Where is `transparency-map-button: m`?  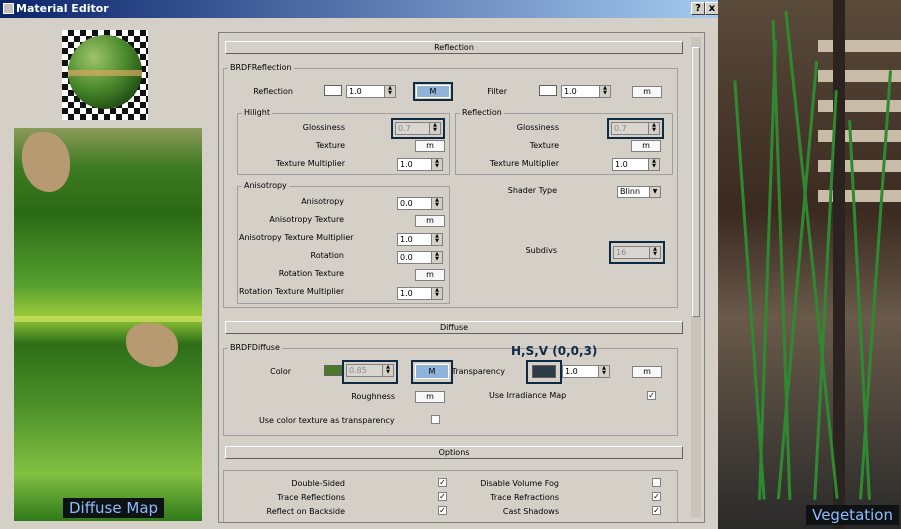
transparency-map-button: m is located at coordinates (647, 372).